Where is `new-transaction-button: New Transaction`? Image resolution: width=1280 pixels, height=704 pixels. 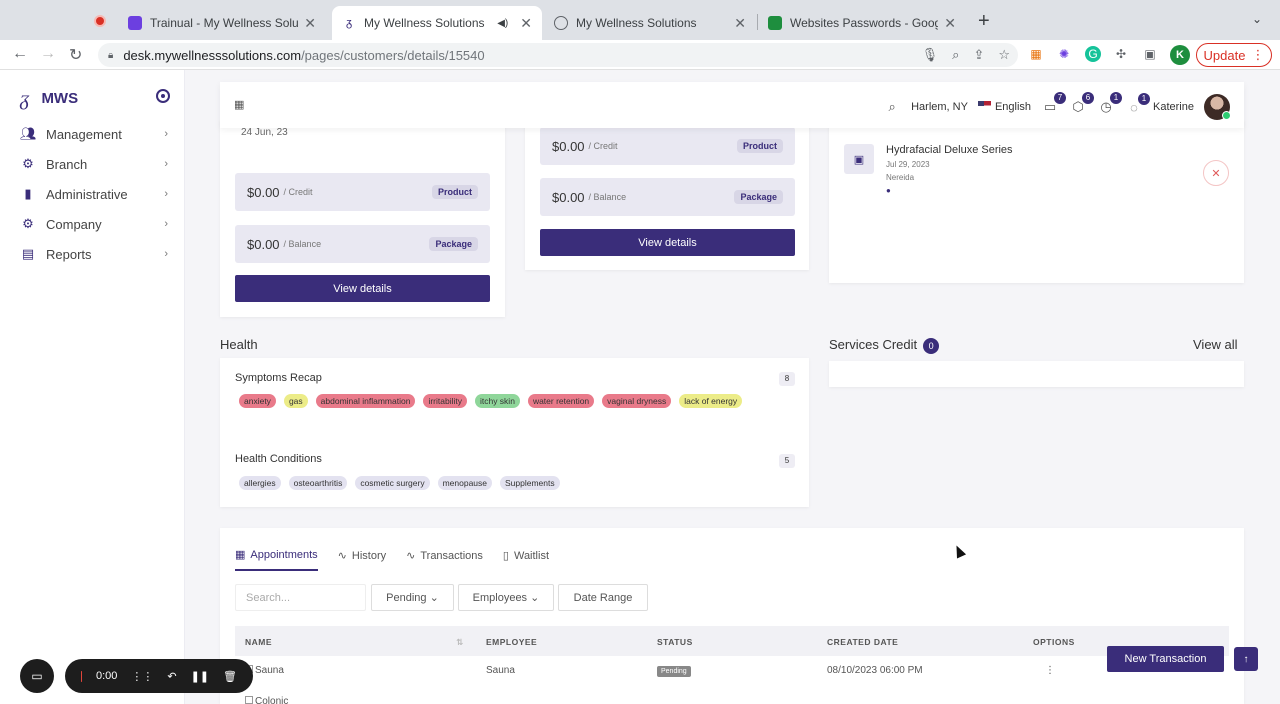 new-transaction-button: New Transaction is located at coordinates (1165, 659).